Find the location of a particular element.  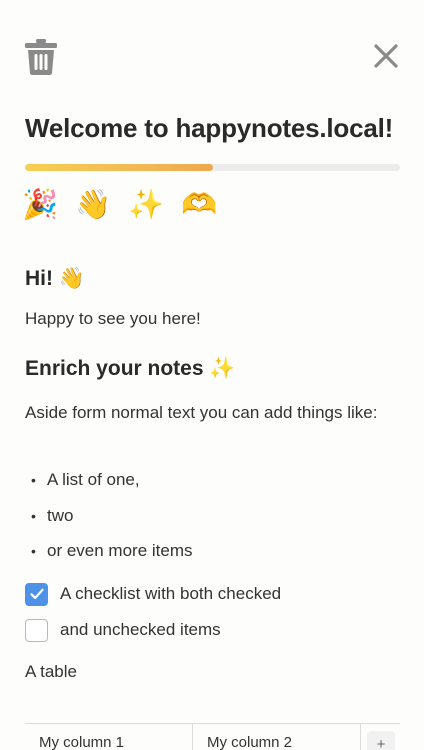

table-label: A table is located at coordinates (51, 671).